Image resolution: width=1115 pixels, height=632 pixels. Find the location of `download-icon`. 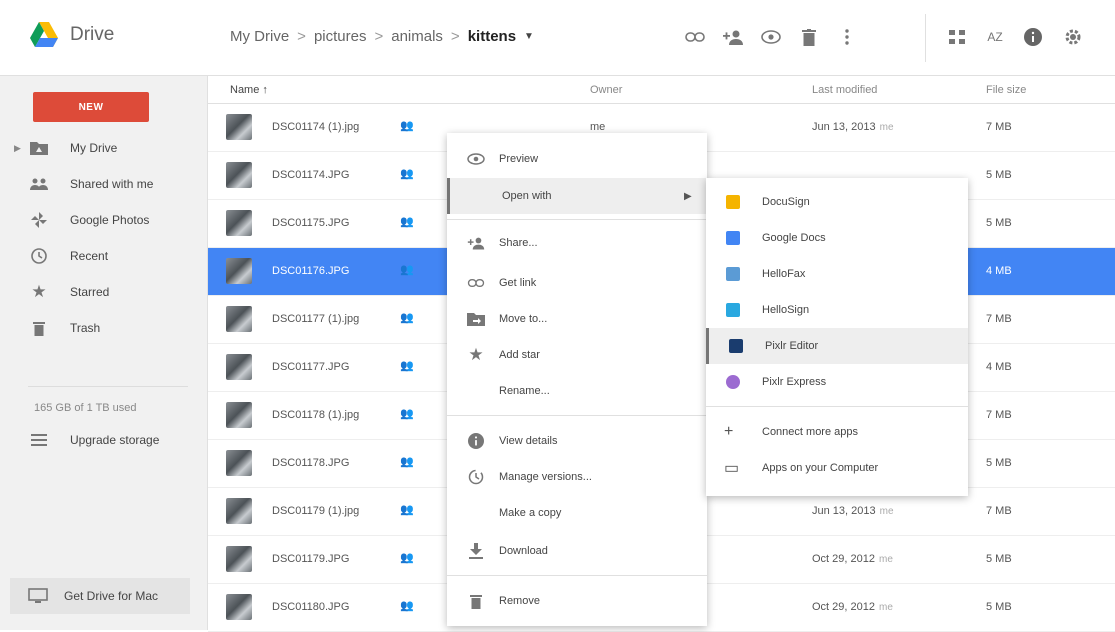

download-icon is located at coordinates (476, 551).